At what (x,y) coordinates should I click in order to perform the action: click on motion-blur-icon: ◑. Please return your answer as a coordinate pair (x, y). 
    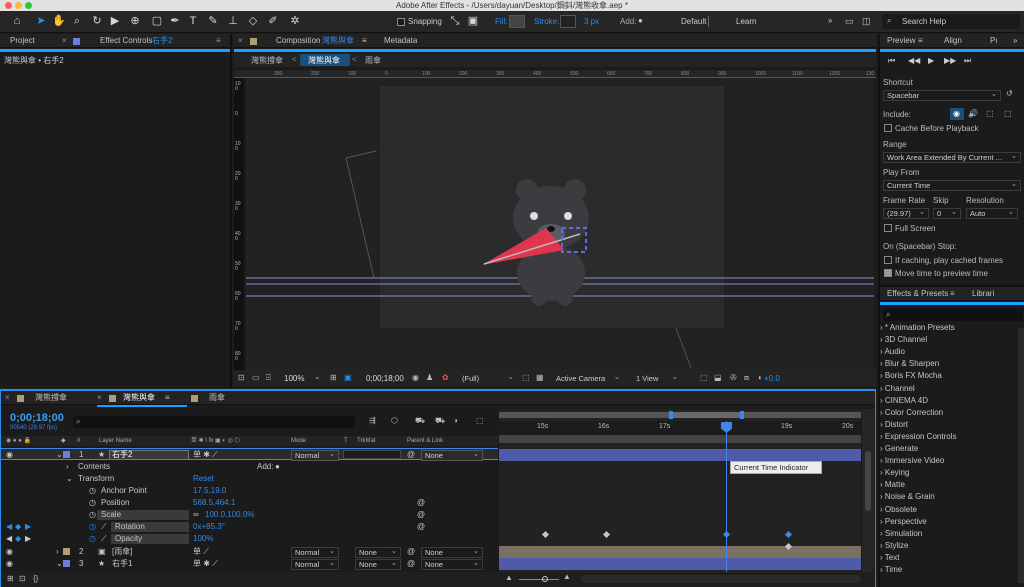
    Looking at the image, I should click on (455, 420).